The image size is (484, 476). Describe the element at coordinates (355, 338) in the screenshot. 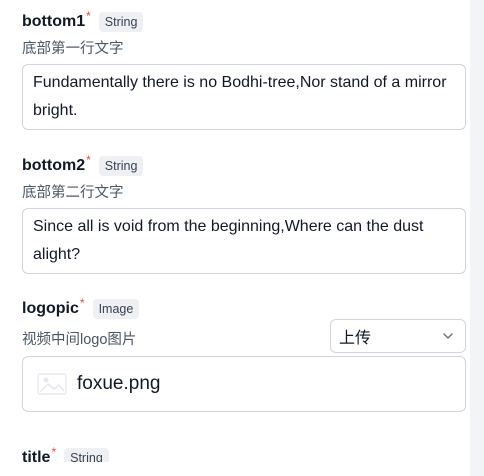

I see `upload-mode-value: 上传` at that location.